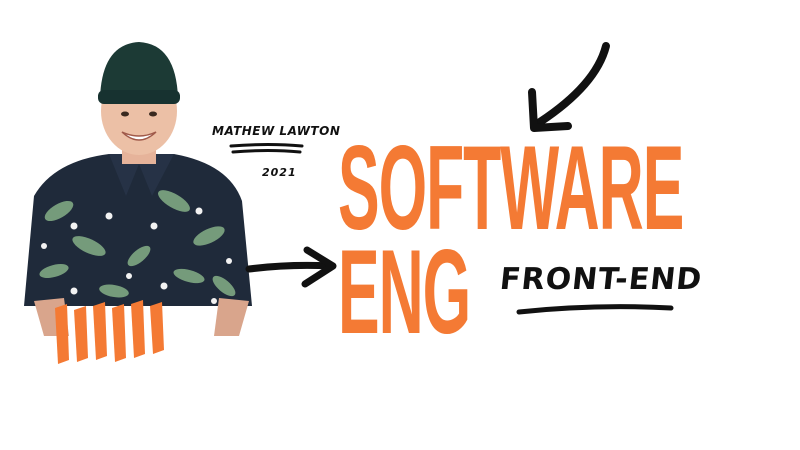 The width and height of the screenshot is (800, 450). What do you see at coordinates (266, 148) in the screenshot?
I see `name-underline` at bounding box center [266, 148].